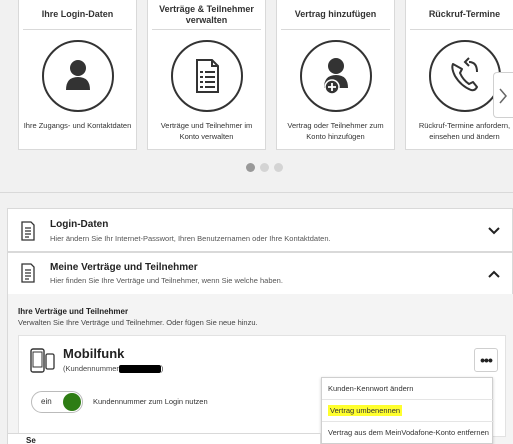  What do you see at coordinates (94, 353) in the screenshot?
I see `contract-title: Mobilfunk` at bounding box center [94, 353].